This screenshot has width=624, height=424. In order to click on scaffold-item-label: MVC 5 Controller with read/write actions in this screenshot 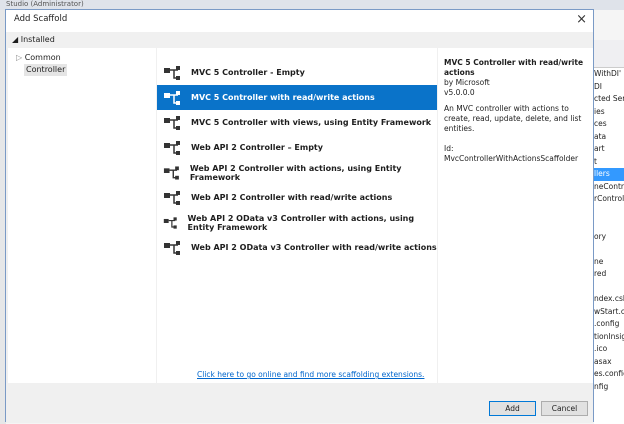, I will do `click(283, 97)`.